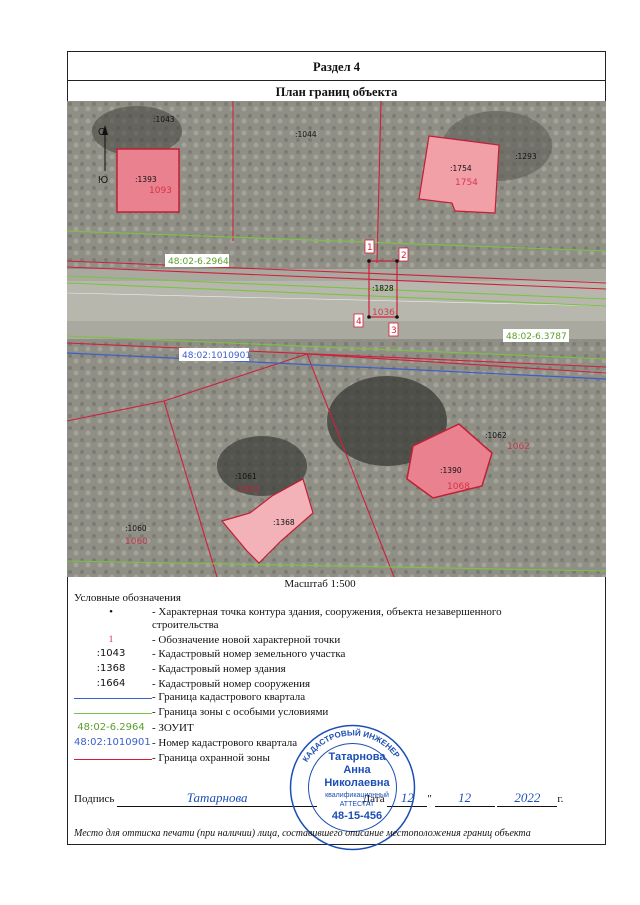 The image size is (640, 905). Describe the element at coordinates (248, 490) in the screenshot. I see `parcel-label-red: 1061` at that location.